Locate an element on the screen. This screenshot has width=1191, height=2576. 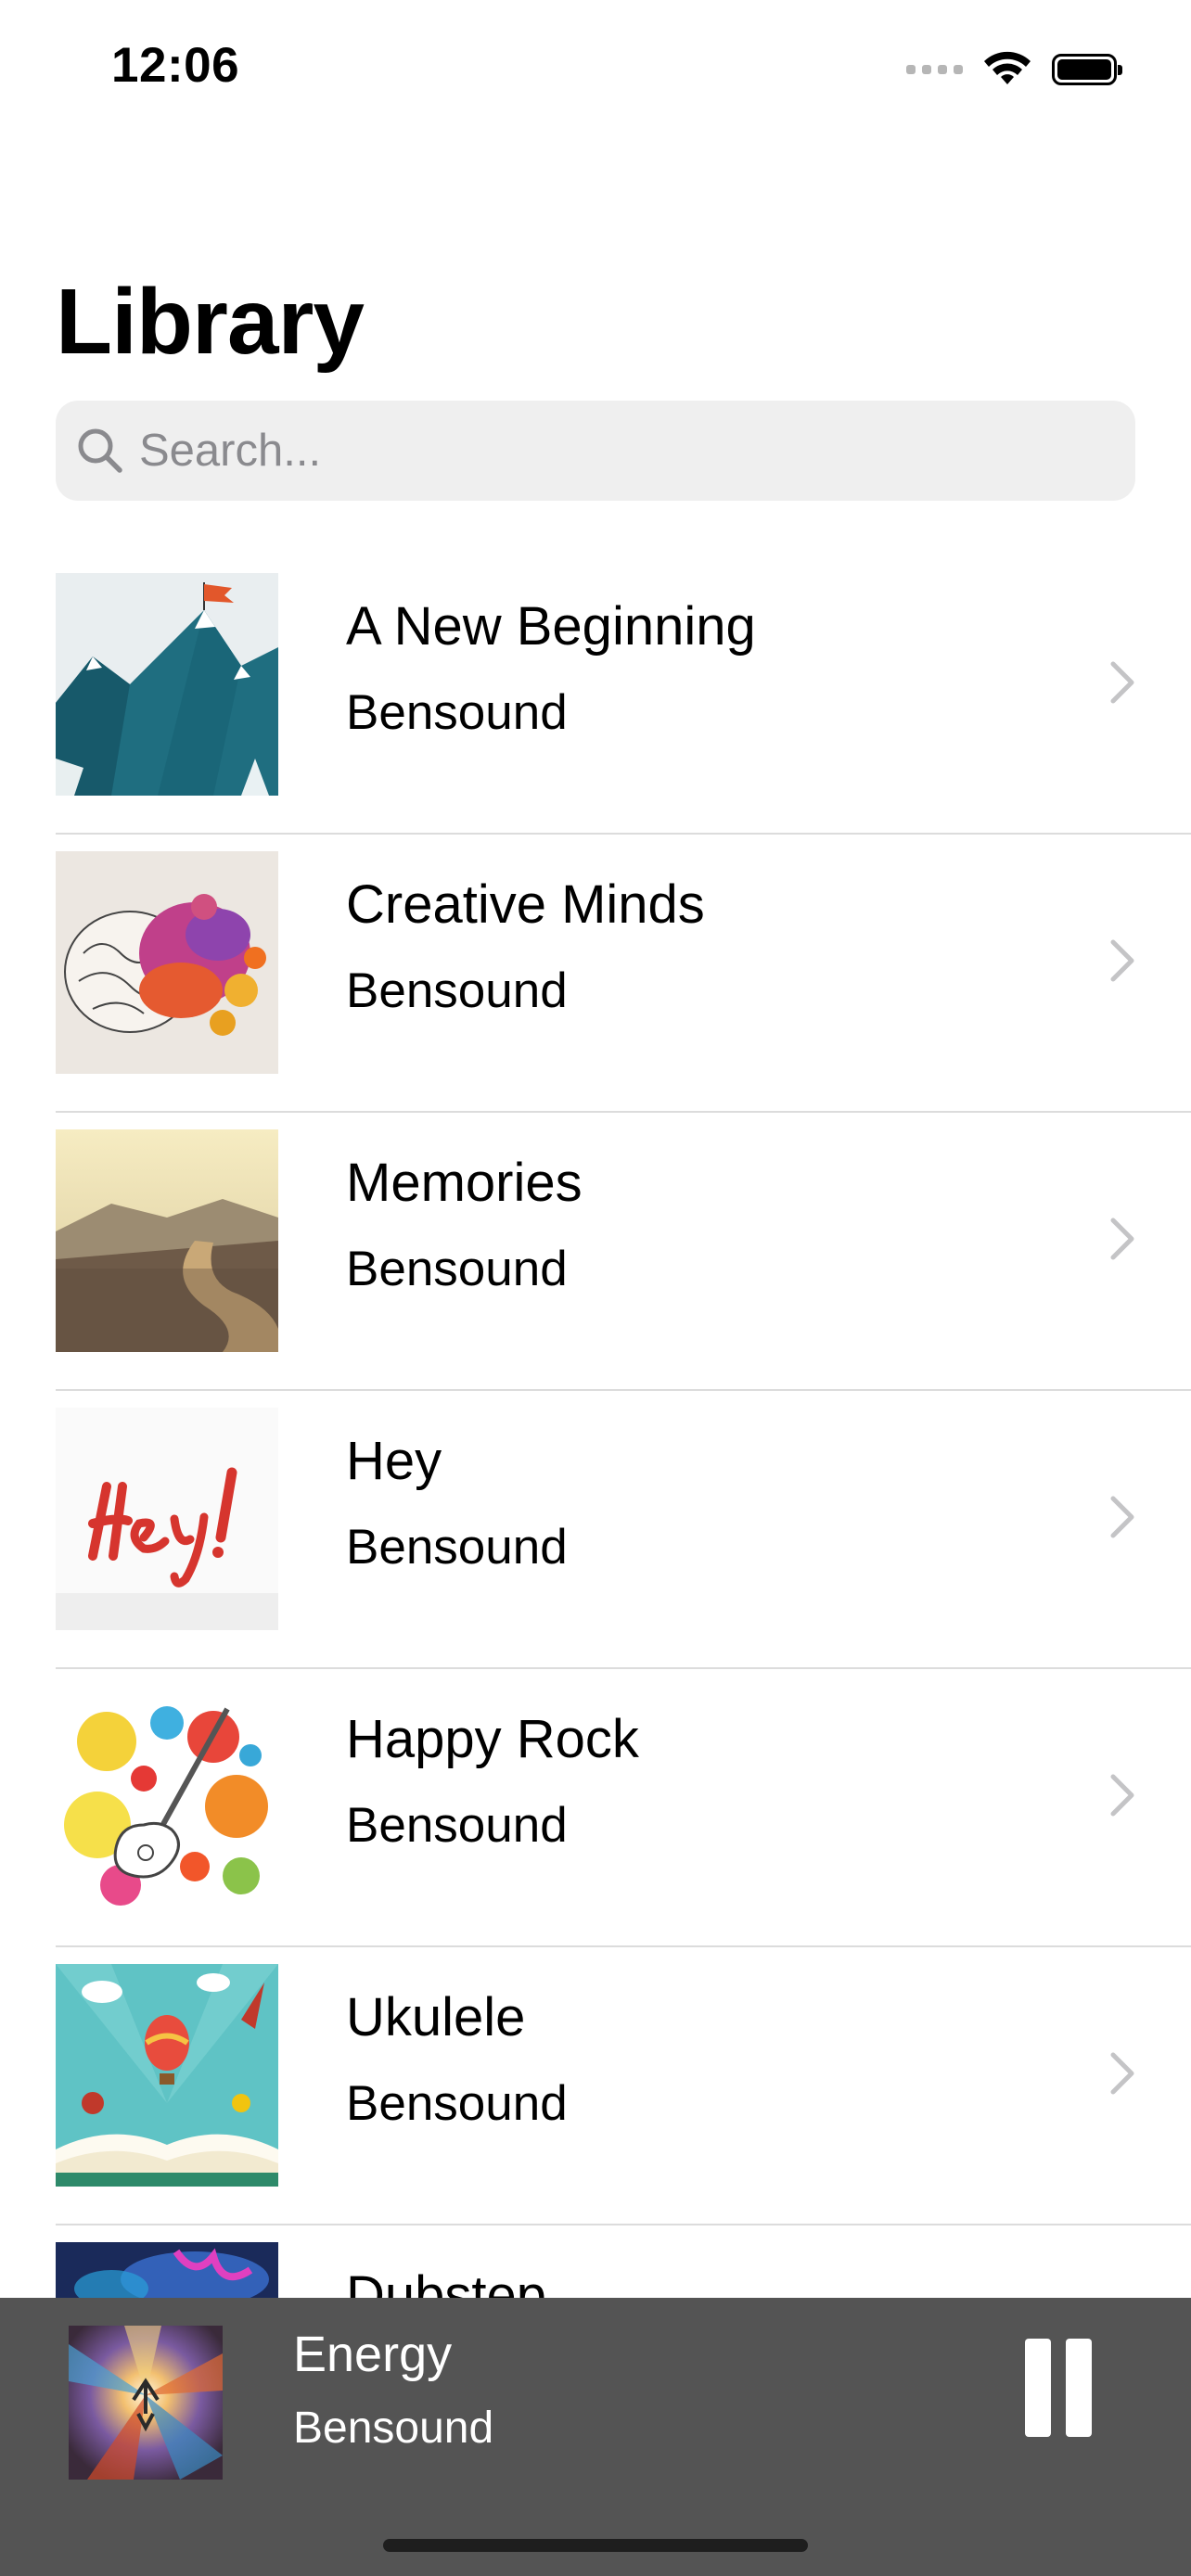
search-input is located at coordinates (621, 451).